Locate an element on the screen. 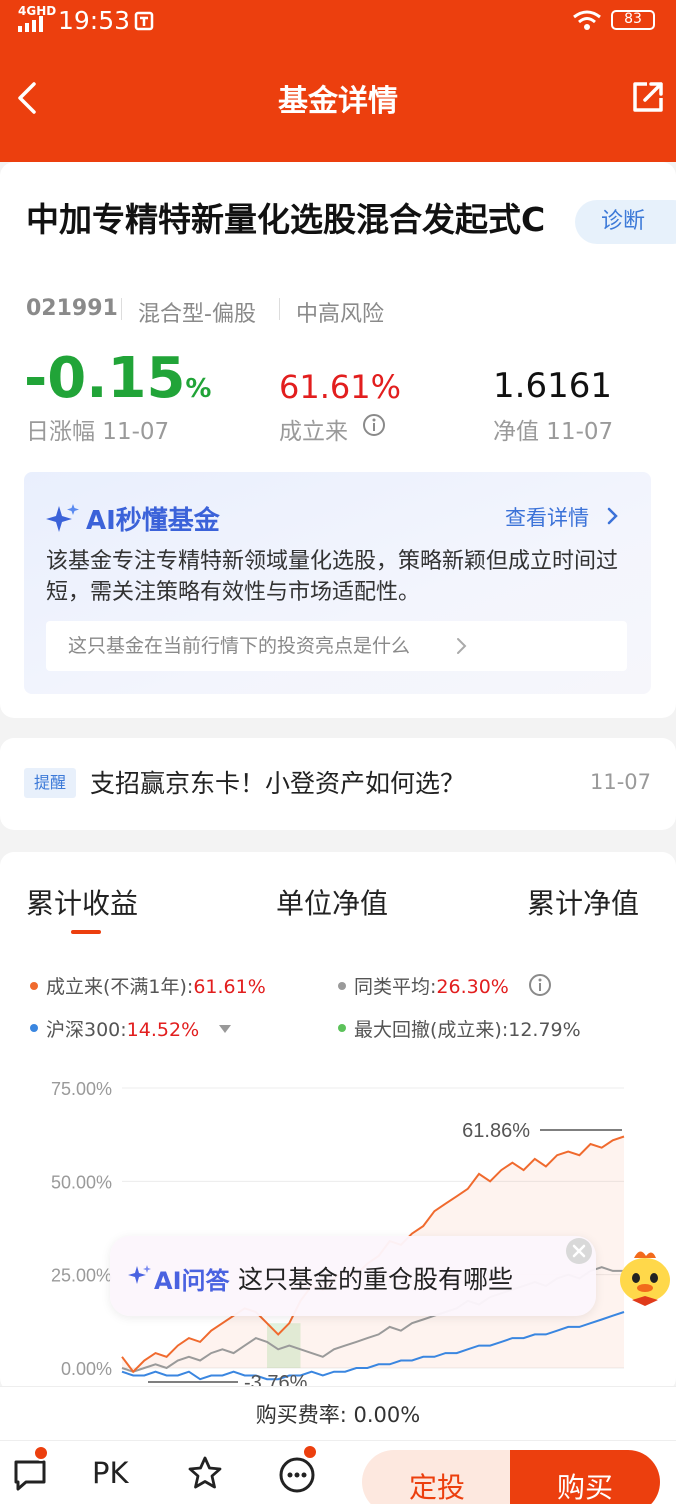  wifi-icon is located at coordinates (587, 20).